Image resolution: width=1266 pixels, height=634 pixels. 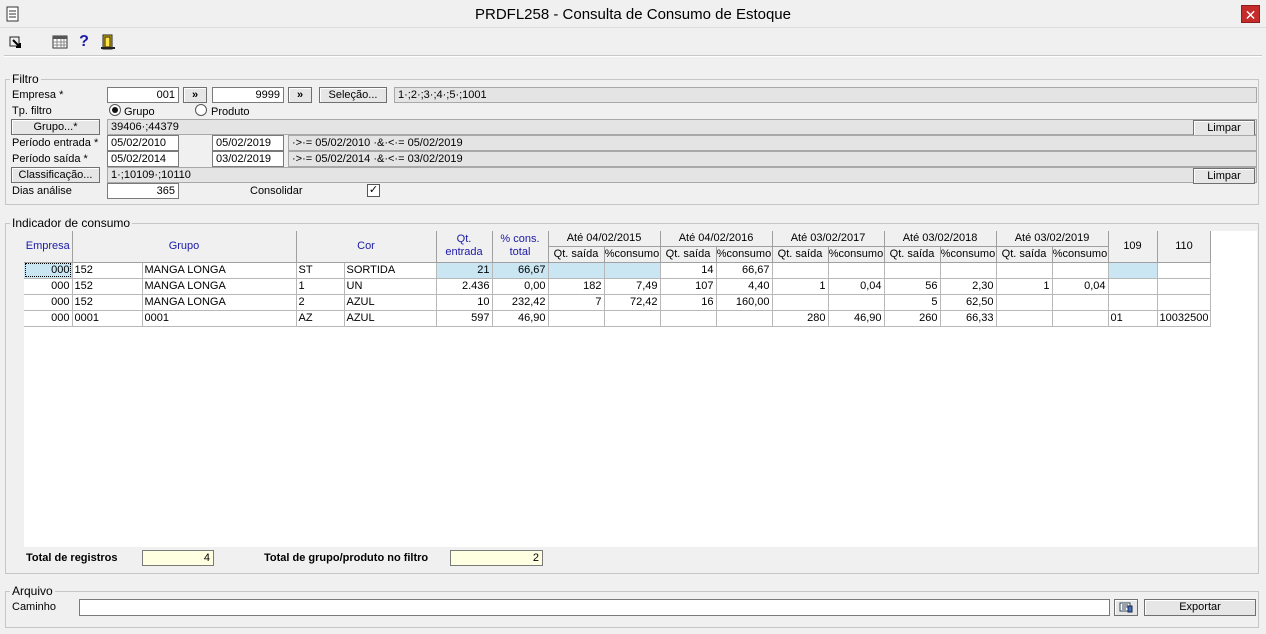 I want to click on browse-folder-button, so click(x=1126, y=607).